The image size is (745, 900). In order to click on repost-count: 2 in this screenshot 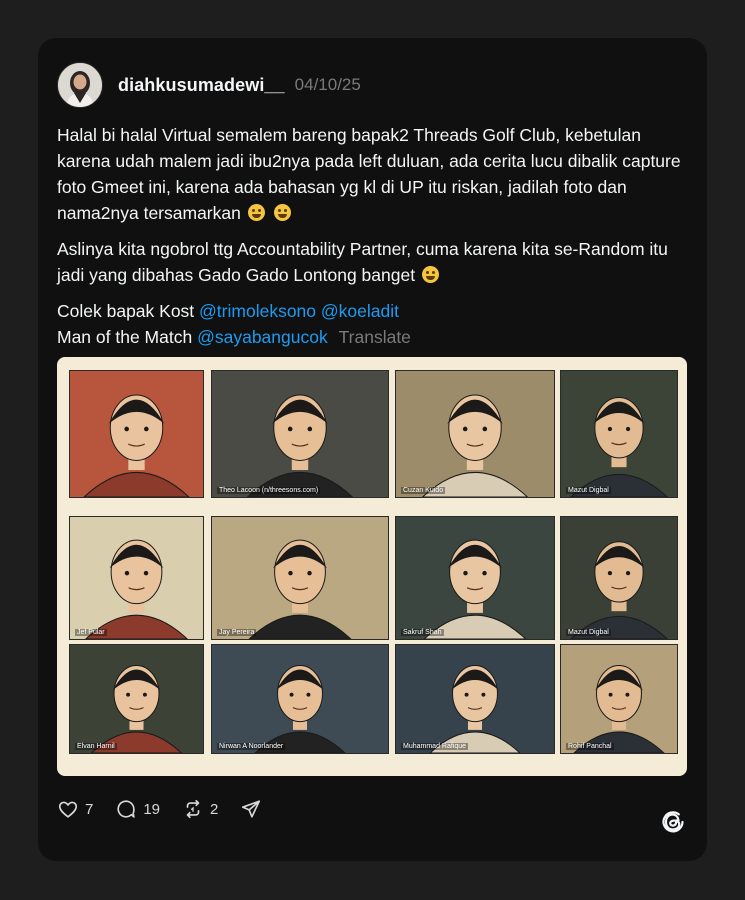, I will do `click(214, 809)`.